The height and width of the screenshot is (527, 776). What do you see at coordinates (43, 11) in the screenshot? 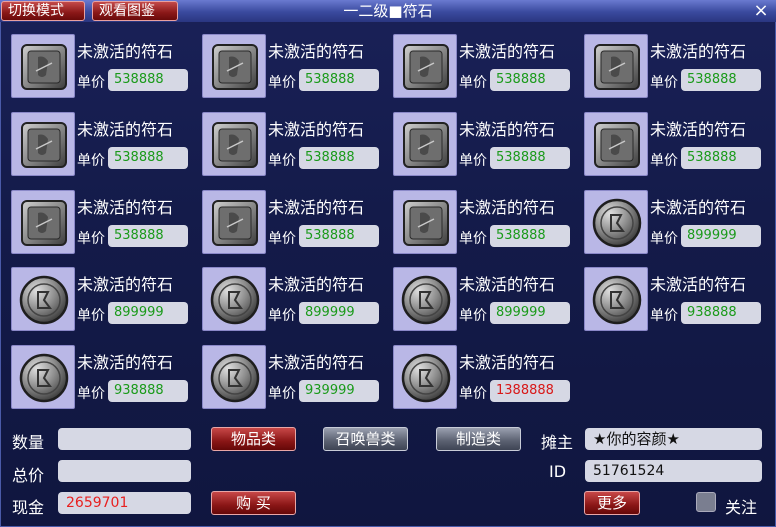
I see `switch-mode-button: 切换模式` at bounding box center [43, 11].